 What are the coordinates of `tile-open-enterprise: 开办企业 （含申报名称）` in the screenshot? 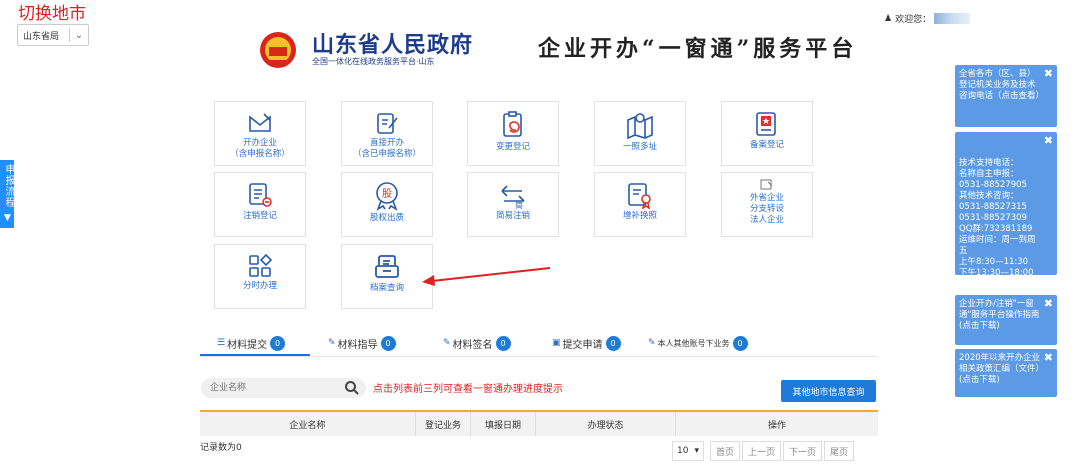 It's located at (260, 133).